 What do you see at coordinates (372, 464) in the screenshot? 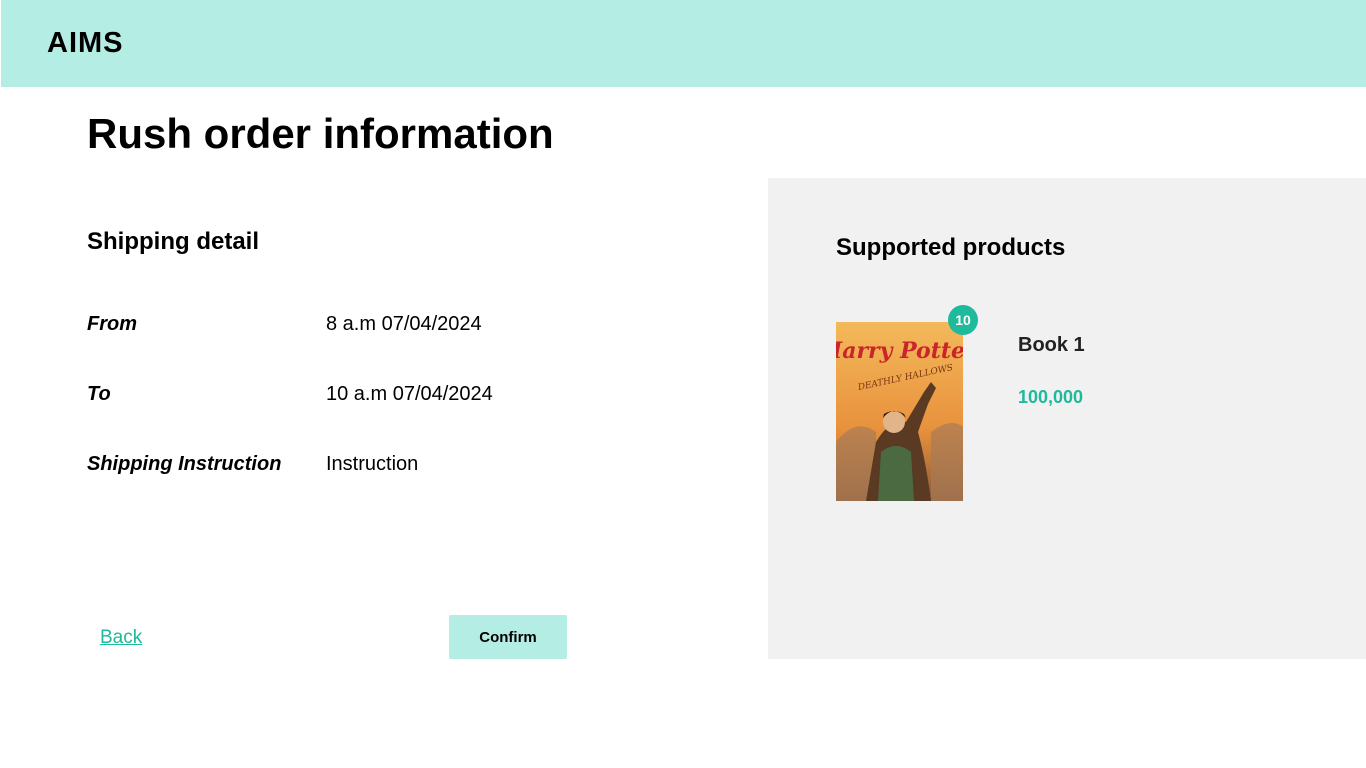
I see `shipping-instruction-value: Instruction` at bounding box center [372, 464].